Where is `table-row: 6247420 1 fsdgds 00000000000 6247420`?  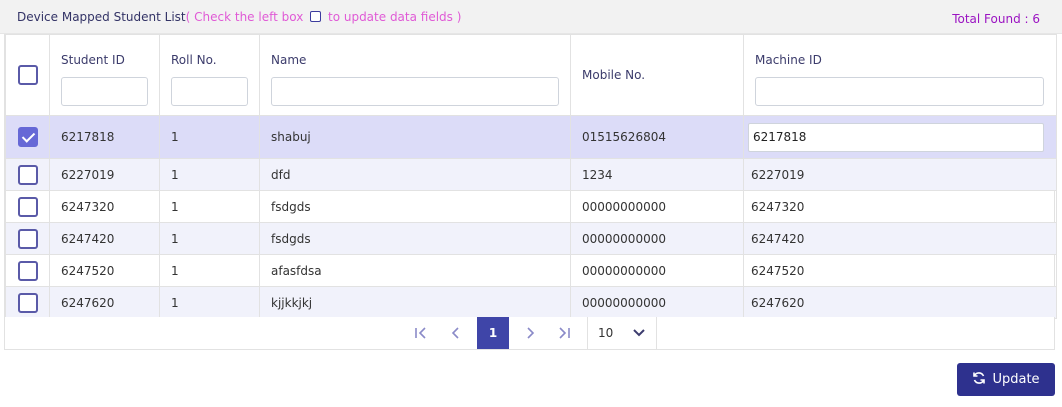 table-row: 6247420 1 fsdgds 00000000000 6247420 is located at coordinates (531, 238).